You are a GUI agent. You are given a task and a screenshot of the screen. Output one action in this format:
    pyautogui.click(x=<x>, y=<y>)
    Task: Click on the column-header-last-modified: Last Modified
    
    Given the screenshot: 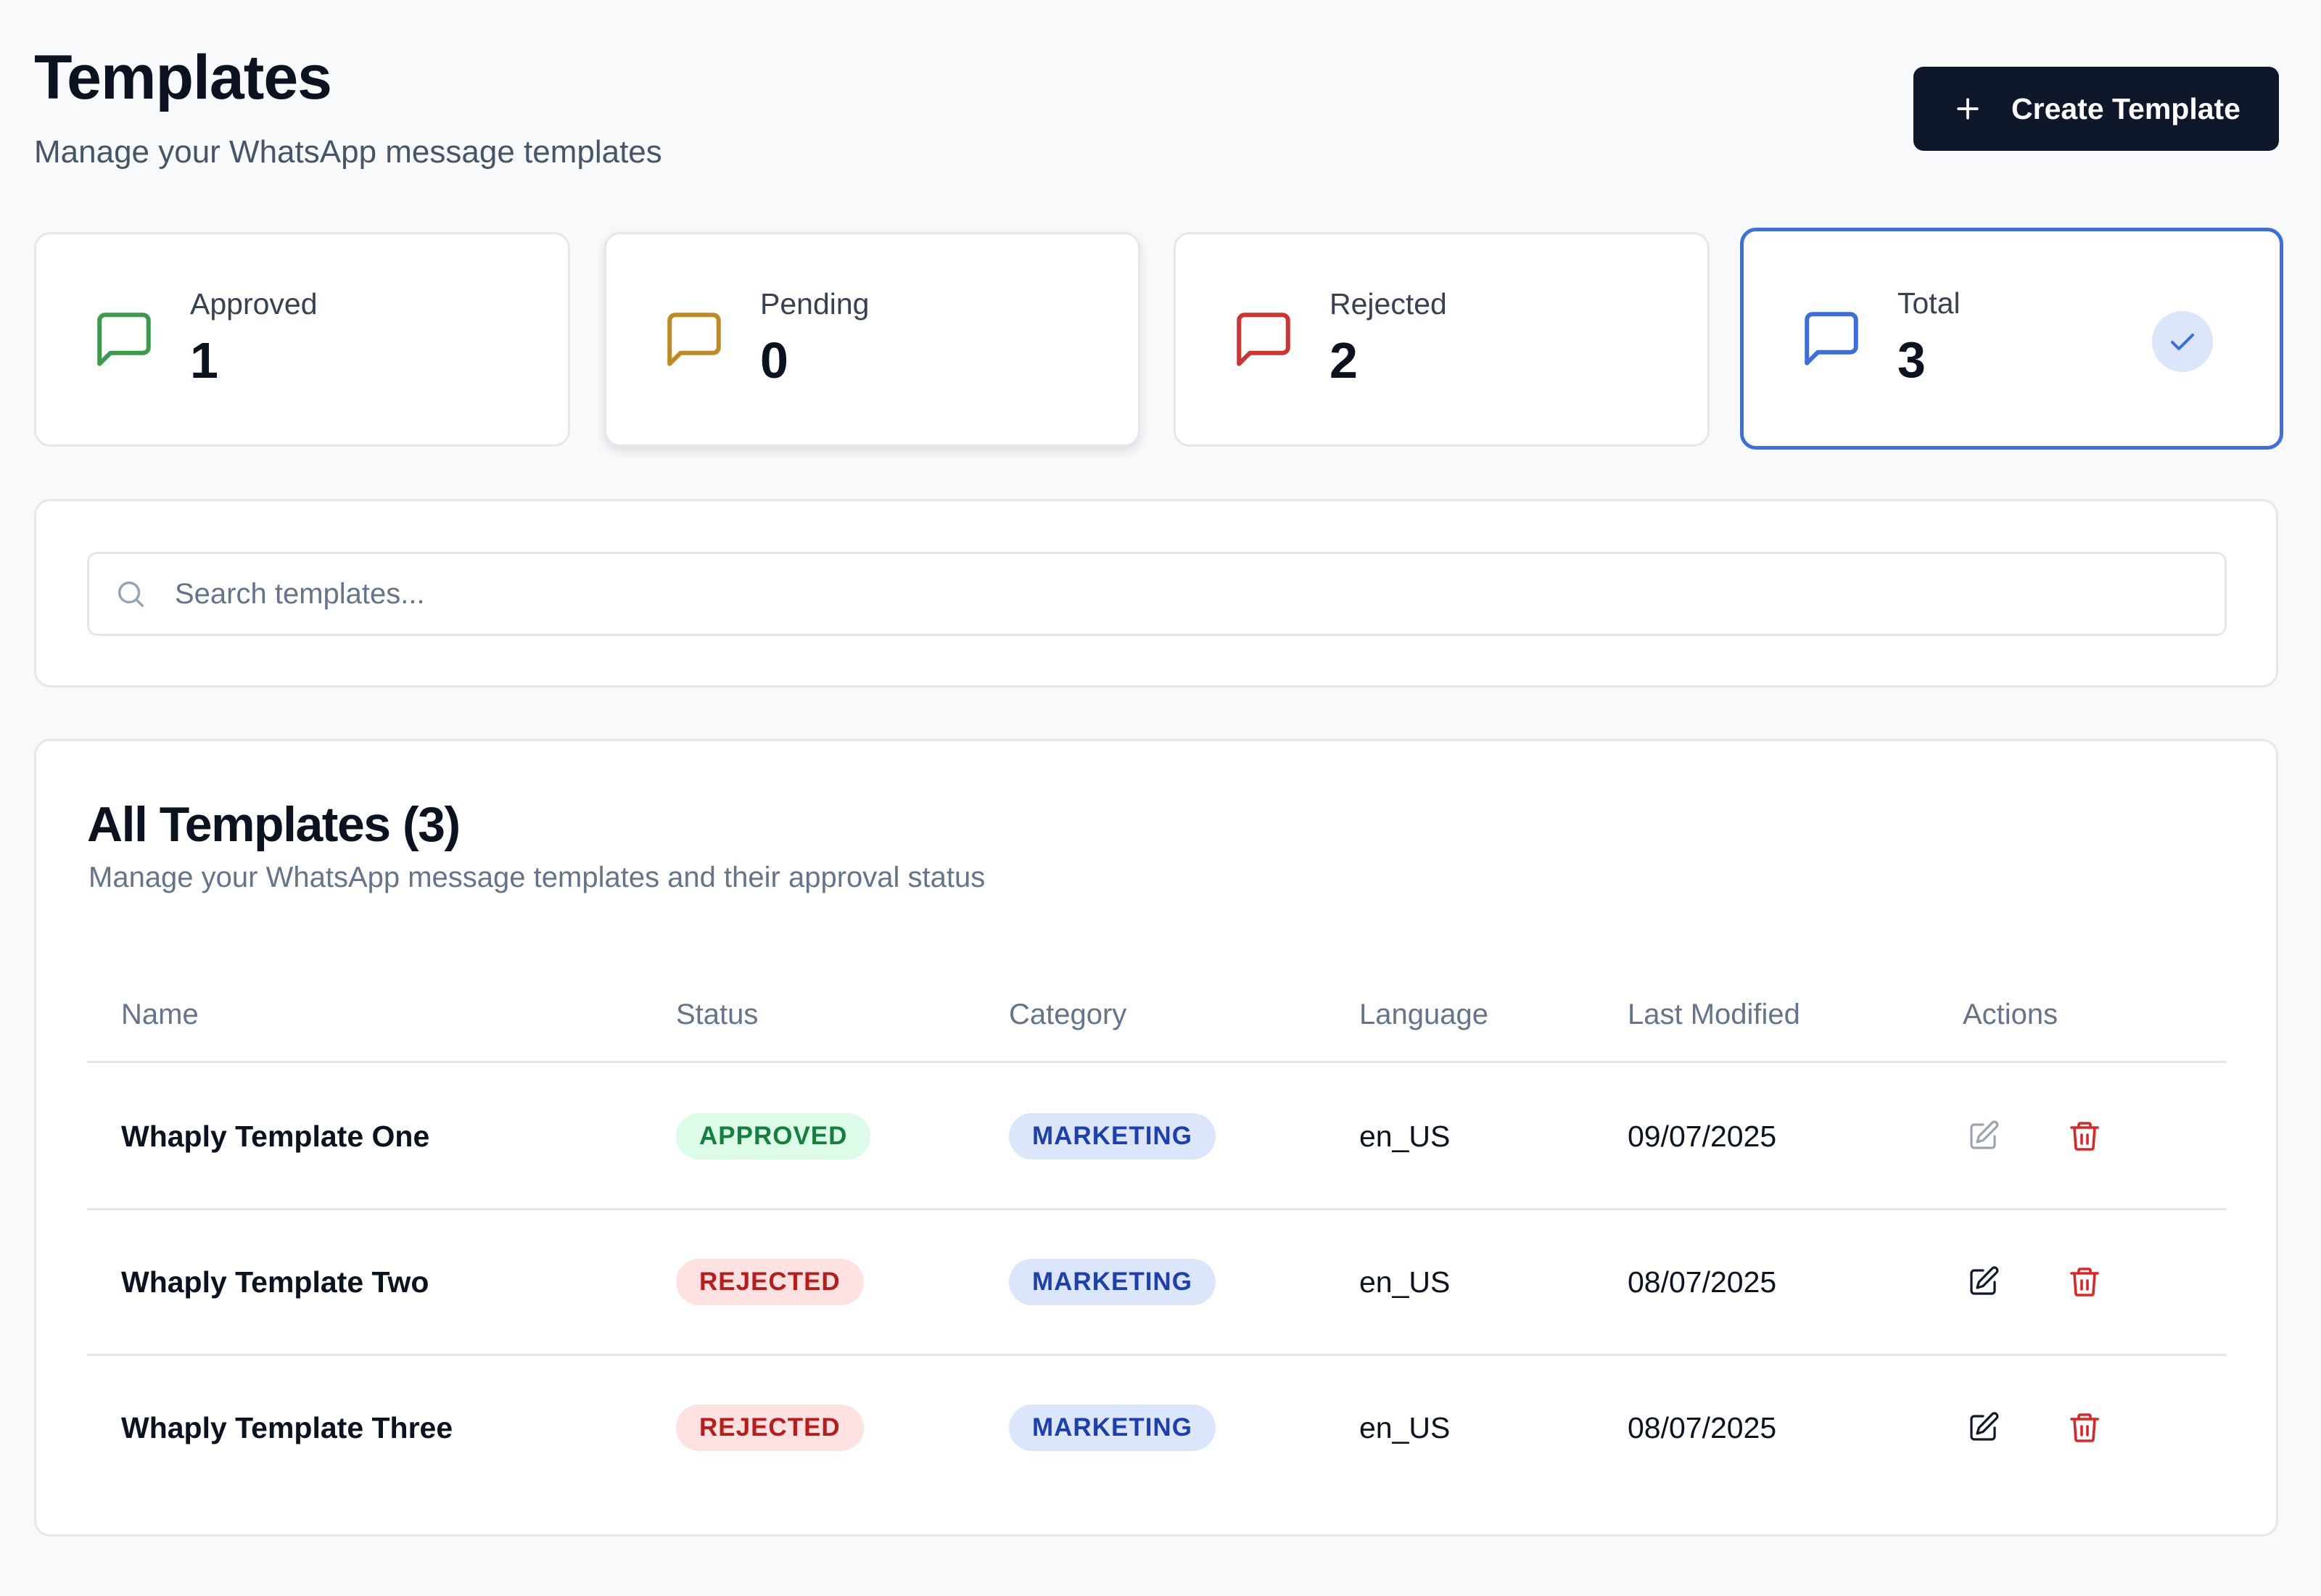 What is the action you would take?
    pyautogui.click(x=1714, y=1014)
    